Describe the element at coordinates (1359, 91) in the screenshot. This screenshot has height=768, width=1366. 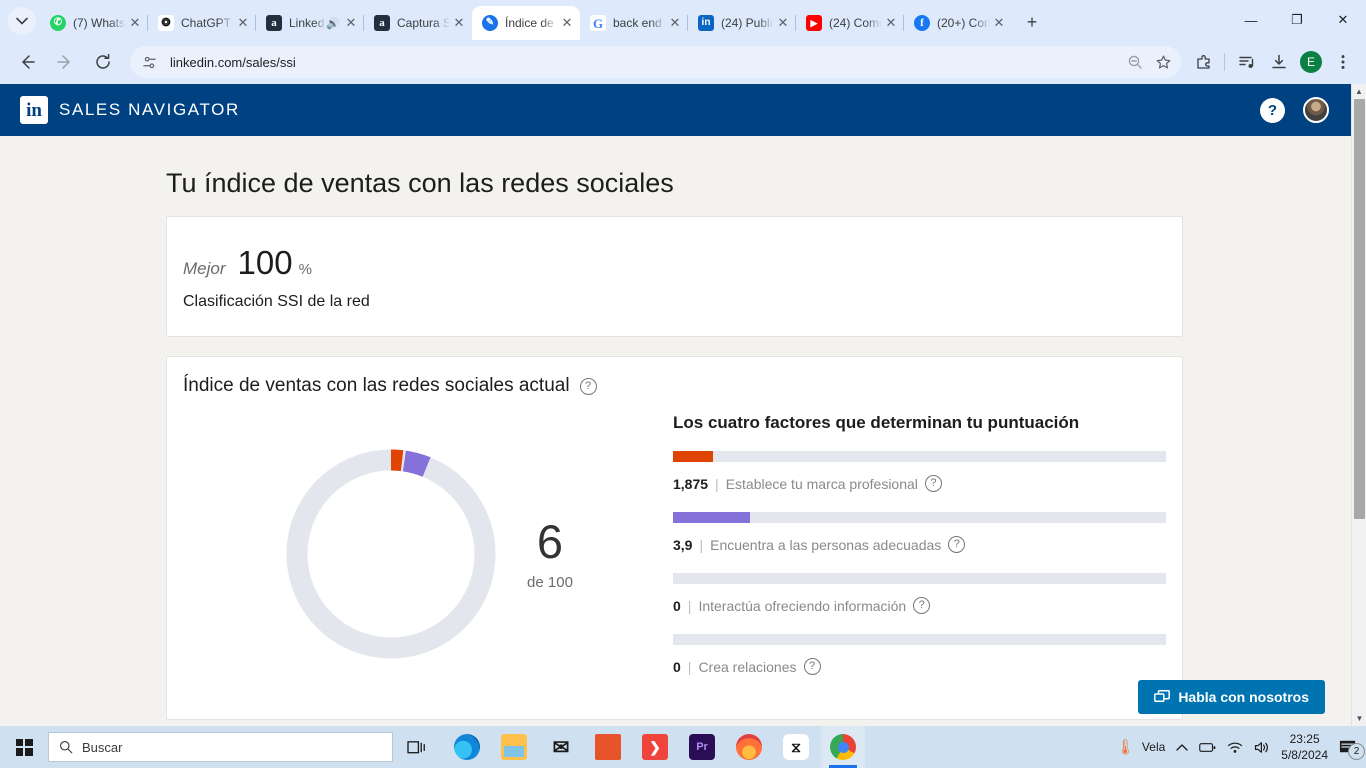
I see `scroll-up-button: ▲` at that location.